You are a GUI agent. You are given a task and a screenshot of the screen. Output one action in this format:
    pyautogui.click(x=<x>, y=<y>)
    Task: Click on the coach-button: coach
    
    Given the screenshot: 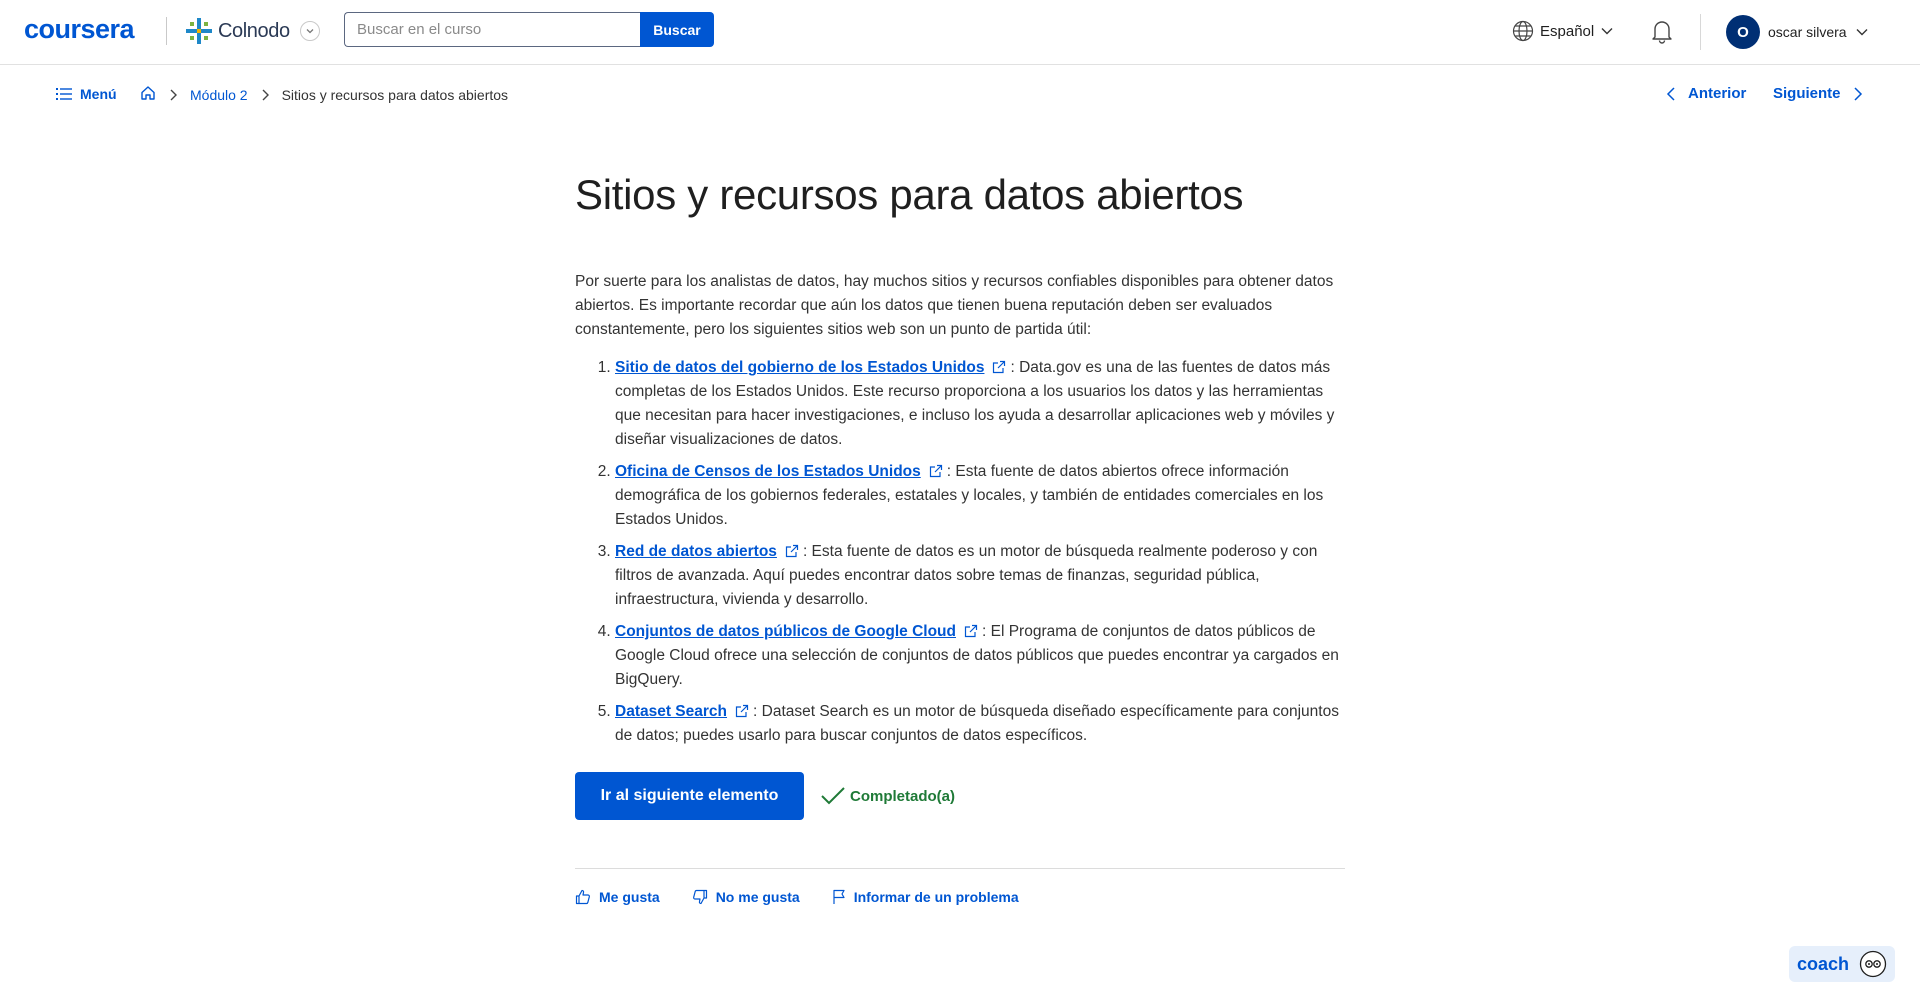 What is the action you would take?
    pyautogui.click(x=1842, y=964)
    